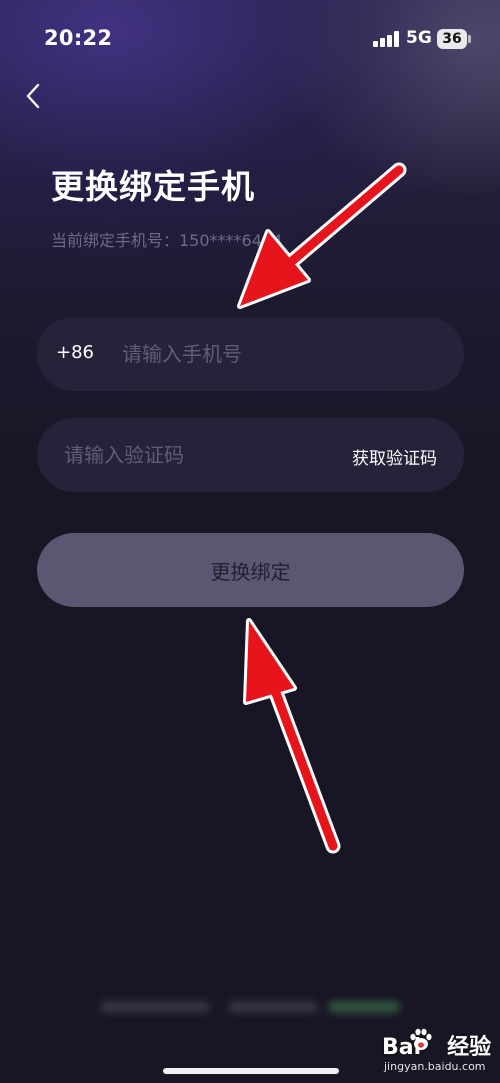 This screenshot has width=500, height=1083. What do you see at coordinates (419, 38) in the screenshot?
I see `network-type: 5G` at bounding box center [419, 38].